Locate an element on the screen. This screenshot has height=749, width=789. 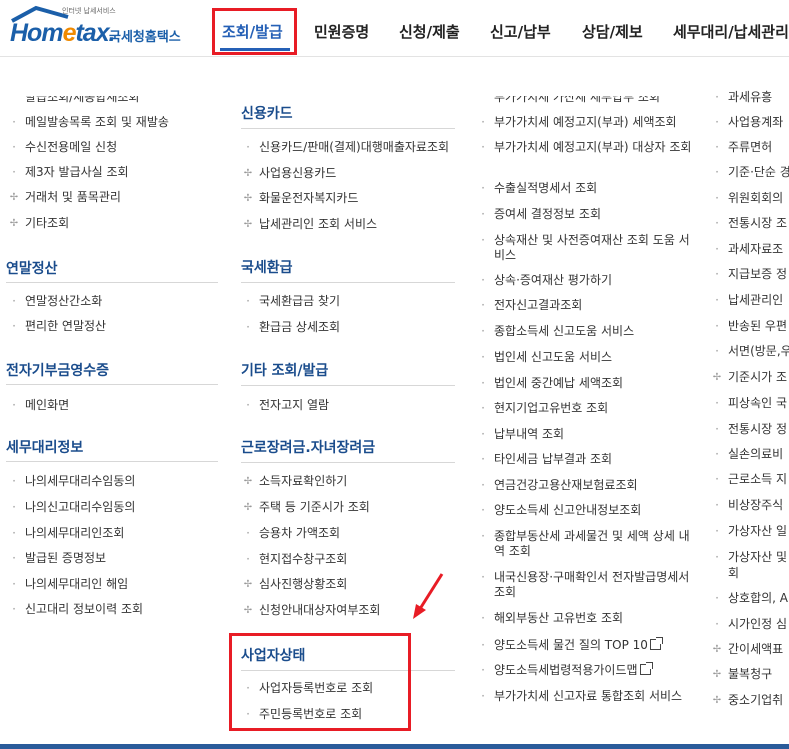
nav-tax-agent: 세무대리/납세관리 is located at coordinates (731, 31).